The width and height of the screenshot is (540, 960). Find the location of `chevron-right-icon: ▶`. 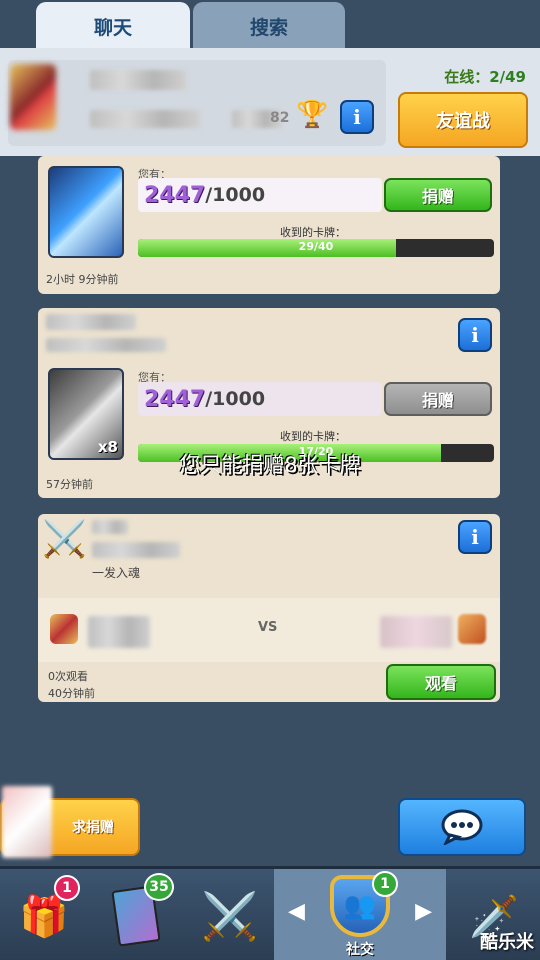

chevron-right-icon: ▶ is located at coordinates (423, 911).